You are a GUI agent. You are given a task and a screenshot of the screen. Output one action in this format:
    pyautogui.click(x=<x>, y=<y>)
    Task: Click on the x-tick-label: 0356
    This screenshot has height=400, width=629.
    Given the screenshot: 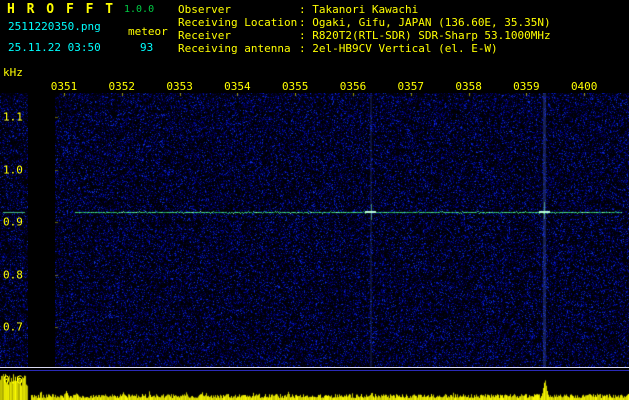 What is the action you would take?
    pyautogui.click(x=353, y=86)
    